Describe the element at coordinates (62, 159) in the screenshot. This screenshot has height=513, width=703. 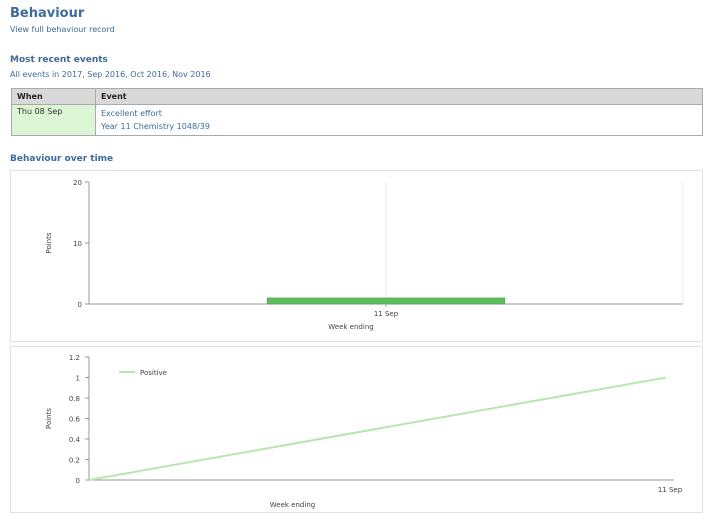
I see `behaviour-over-time-title: Behaviour over time` at that location.